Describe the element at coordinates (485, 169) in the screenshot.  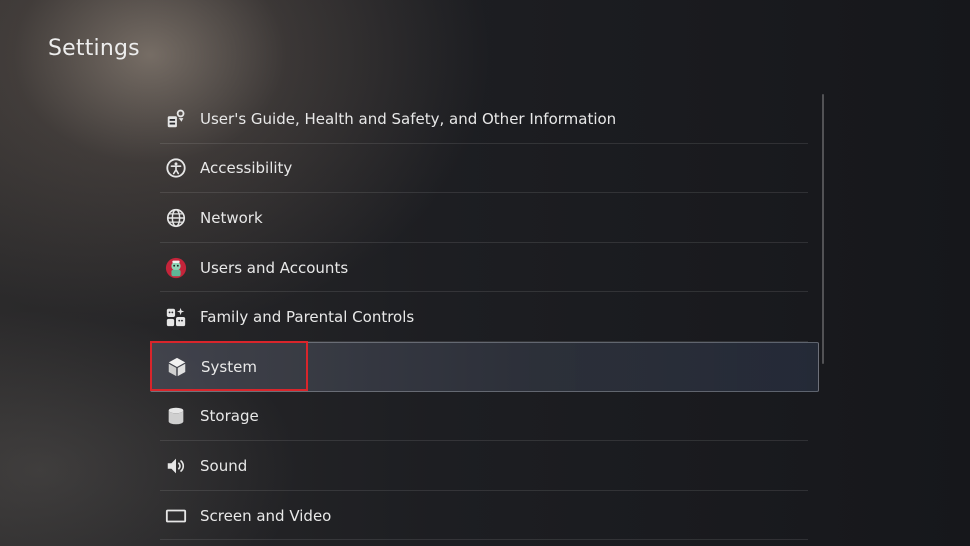
I see `menu-item-accessibility: Accessibility` at that location.